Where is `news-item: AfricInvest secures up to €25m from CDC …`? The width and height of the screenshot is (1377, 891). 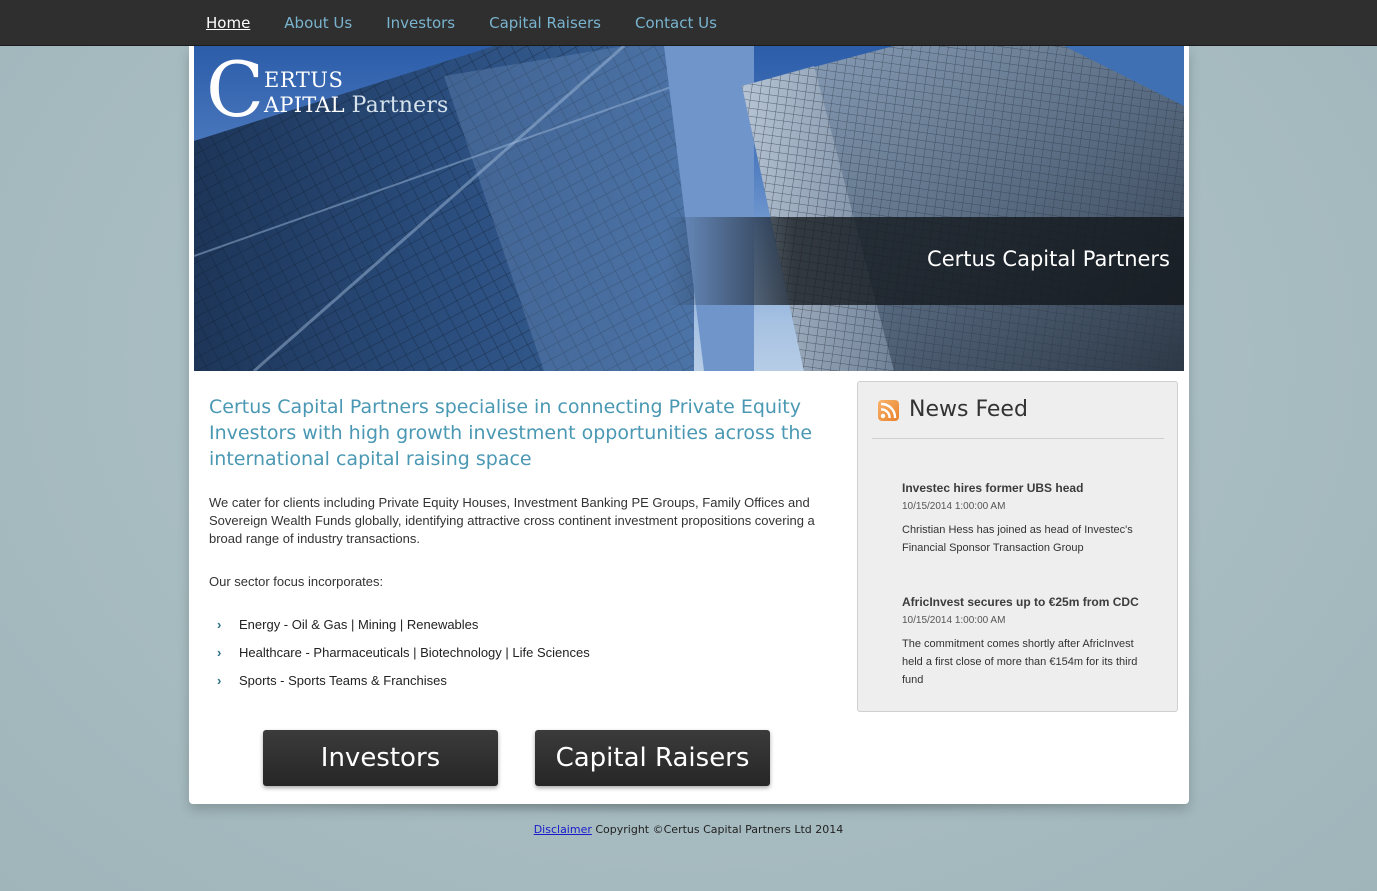
news-item: AfricInvest secures up to €25m from CDC … is located at coordinates (1022, 641).